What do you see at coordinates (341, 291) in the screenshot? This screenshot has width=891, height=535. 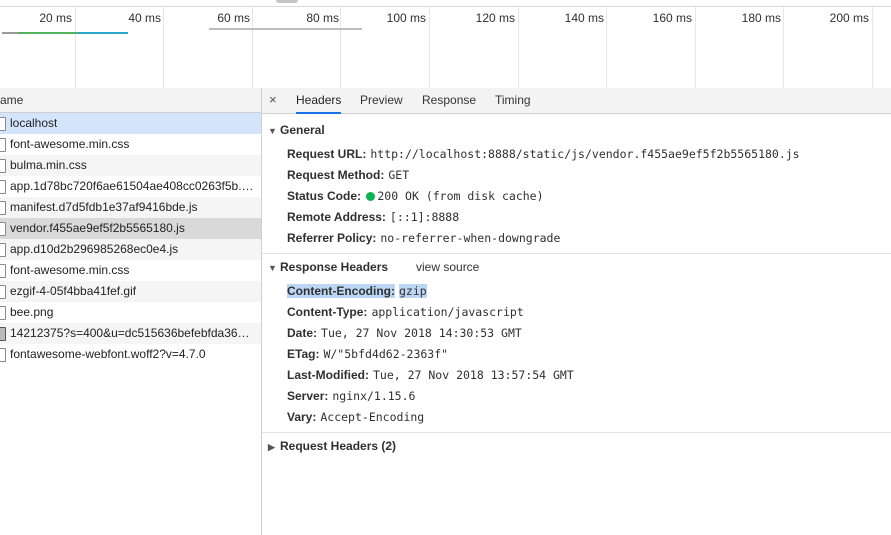 I see `header-key: Content-Encoding:` at bounding box center [341, 291].